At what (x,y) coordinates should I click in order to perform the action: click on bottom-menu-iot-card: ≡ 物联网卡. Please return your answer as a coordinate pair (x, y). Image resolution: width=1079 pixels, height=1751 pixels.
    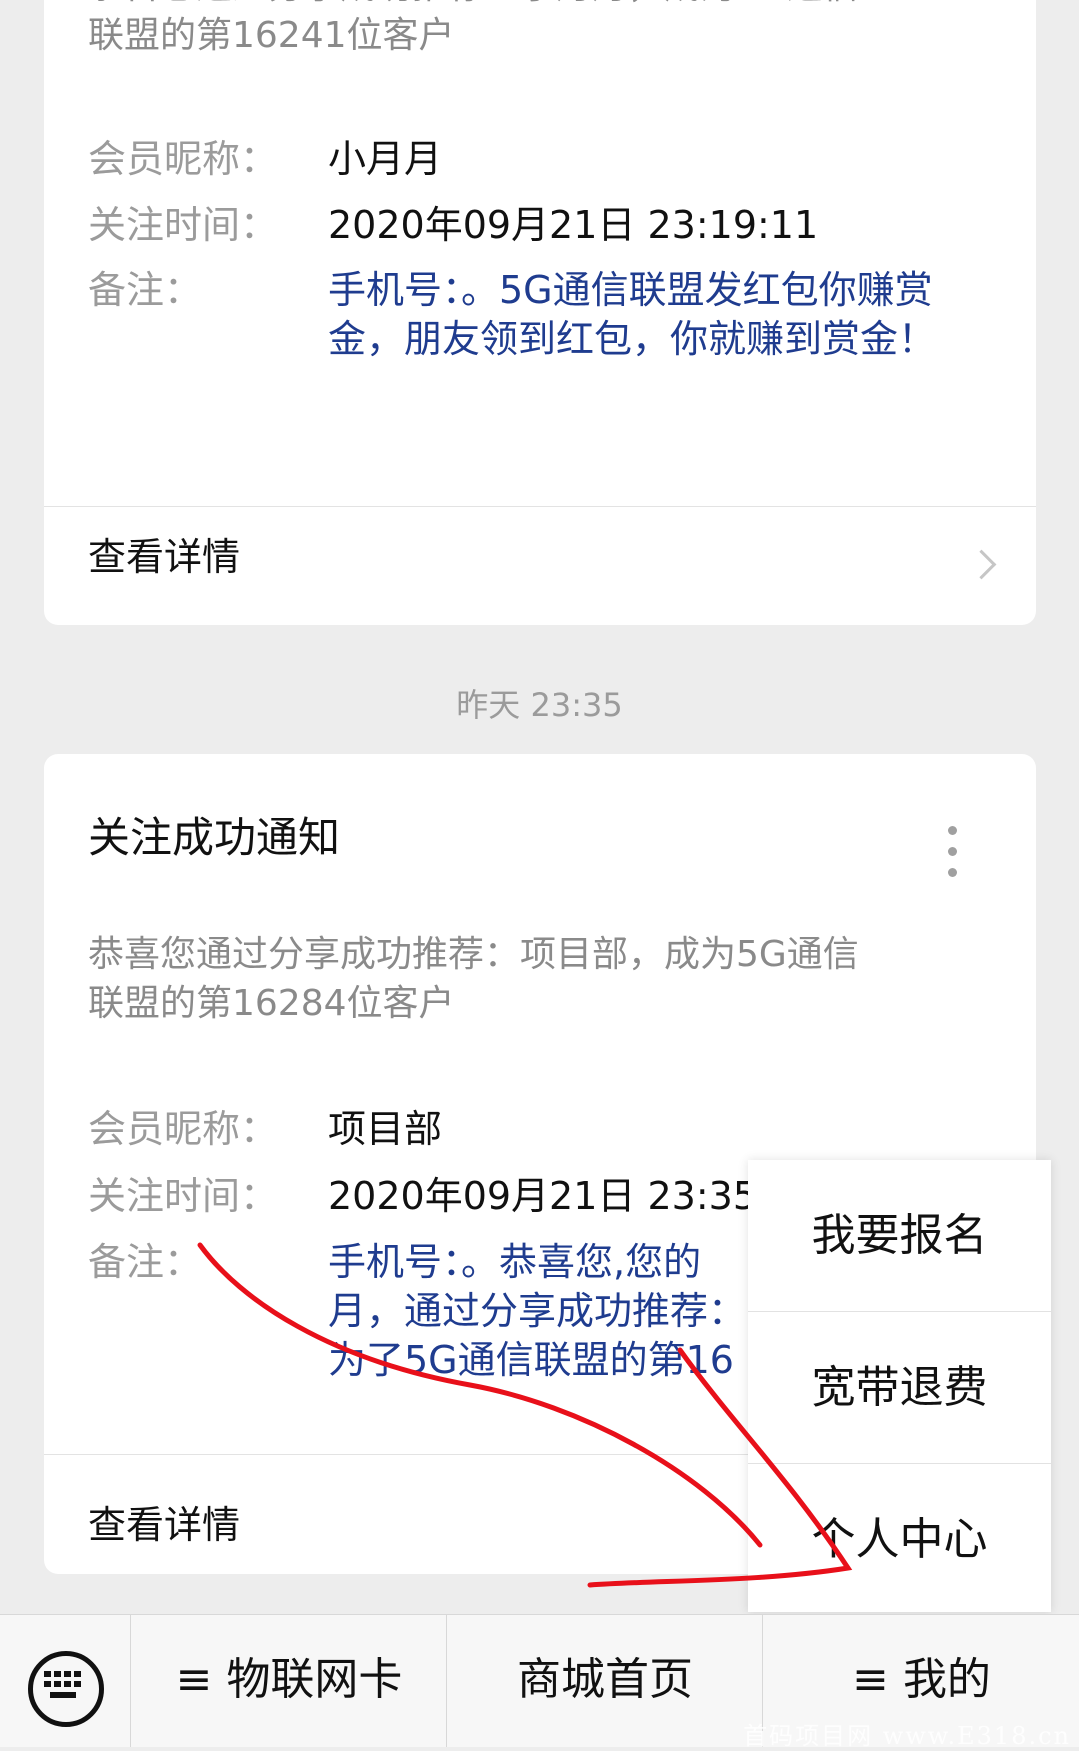
    Looking at the image, I should click on (288, 1681).